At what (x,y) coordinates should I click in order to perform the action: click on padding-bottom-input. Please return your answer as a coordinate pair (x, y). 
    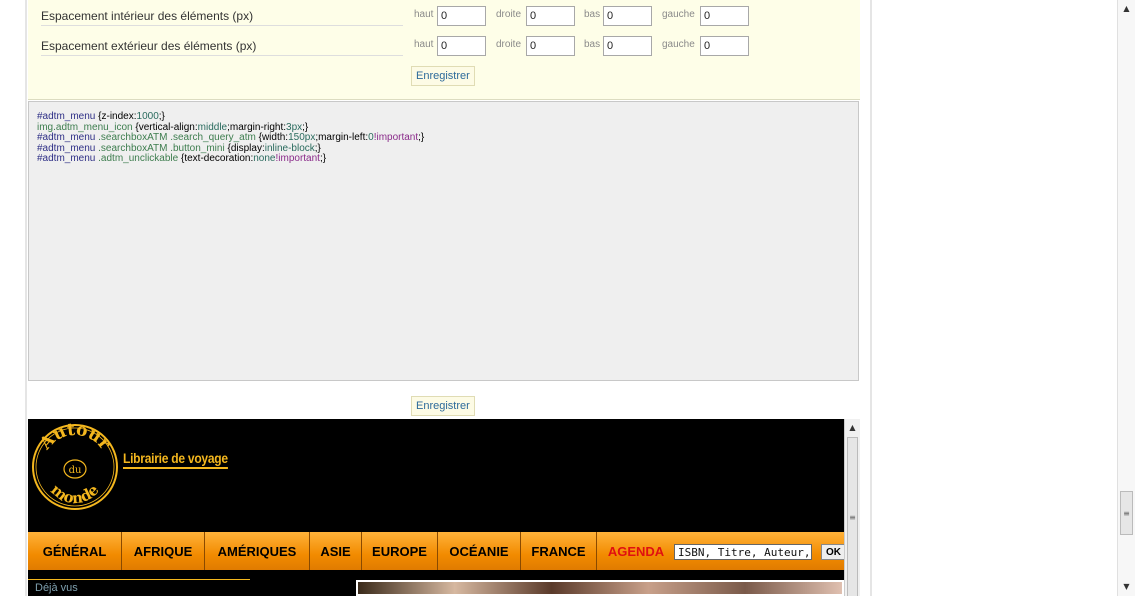
    Looking at the image, I should click on (627, 16).